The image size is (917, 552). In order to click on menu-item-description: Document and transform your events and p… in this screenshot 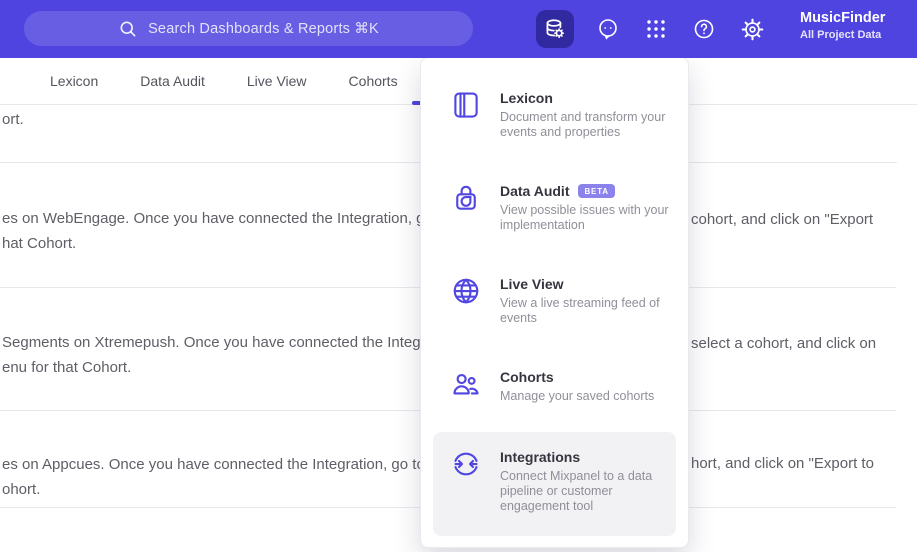, I will do `click(583, 124)`.